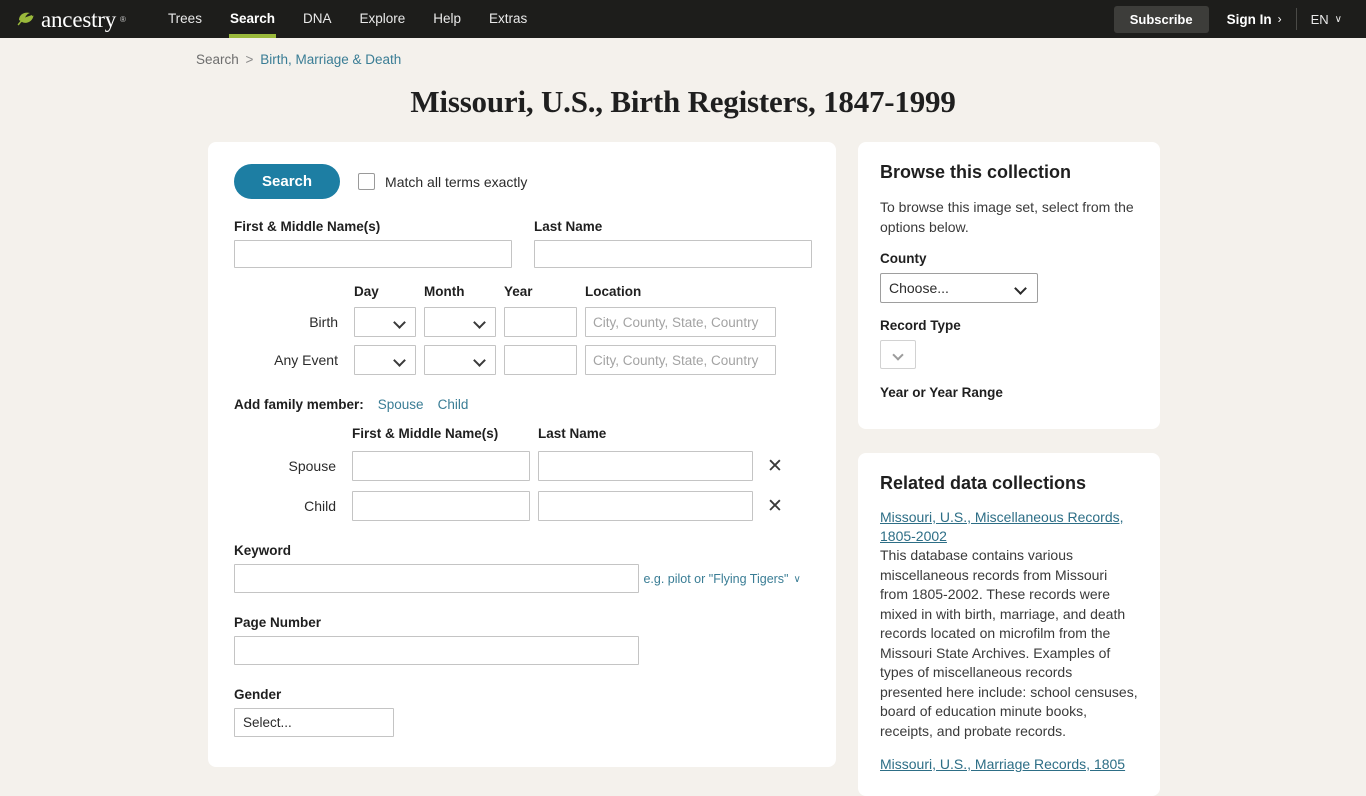  What do you see at coordinates (252, 19) in the screenshot?
I see `nav-item-search: Search` at bounding box center [252, 19].